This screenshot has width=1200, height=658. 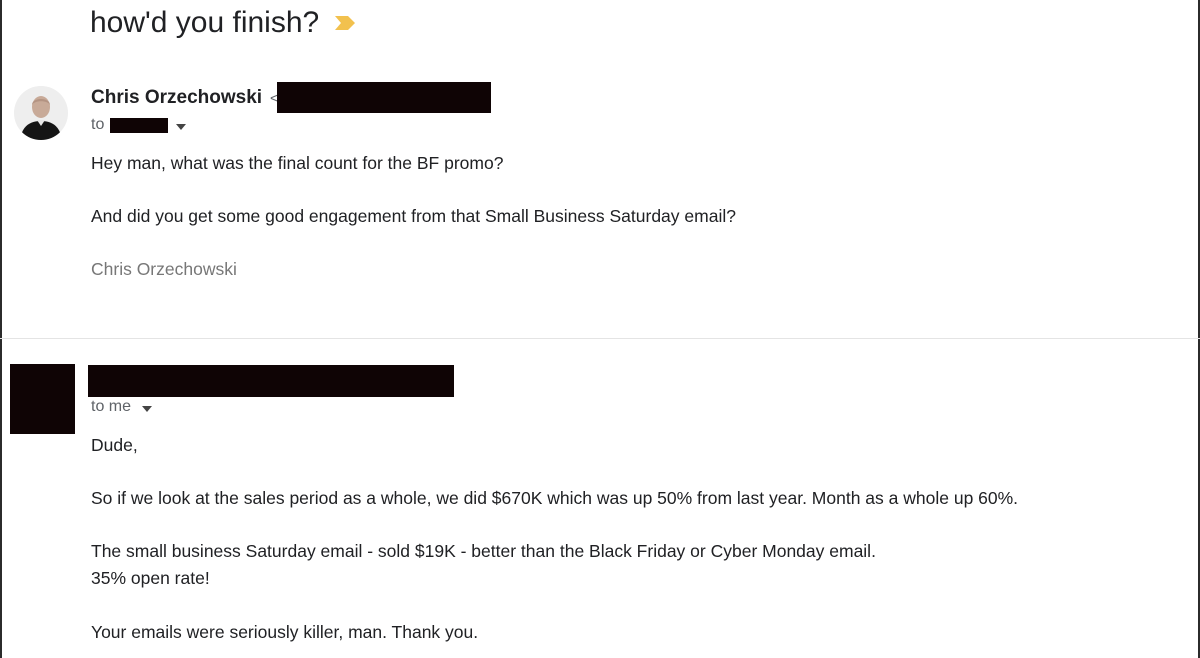 I want to click on redacted-sender-avatar, so click(x=42, y=399).